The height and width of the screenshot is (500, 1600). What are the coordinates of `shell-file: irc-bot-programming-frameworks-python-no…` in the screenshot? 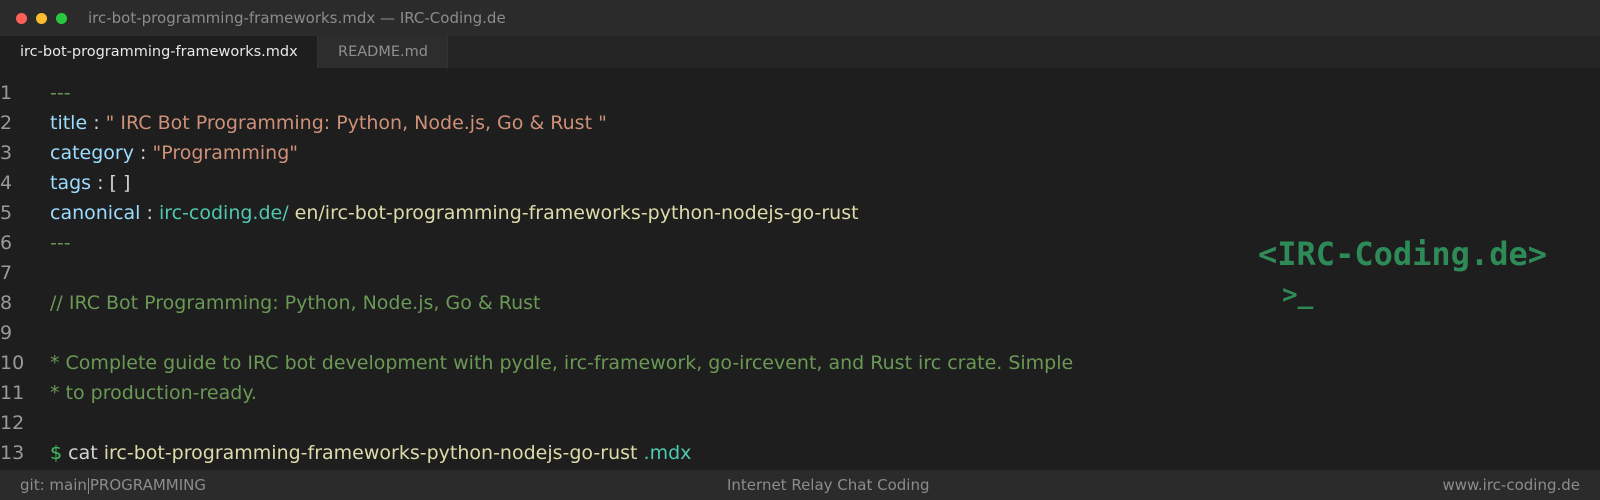 It's located at (370, 453).